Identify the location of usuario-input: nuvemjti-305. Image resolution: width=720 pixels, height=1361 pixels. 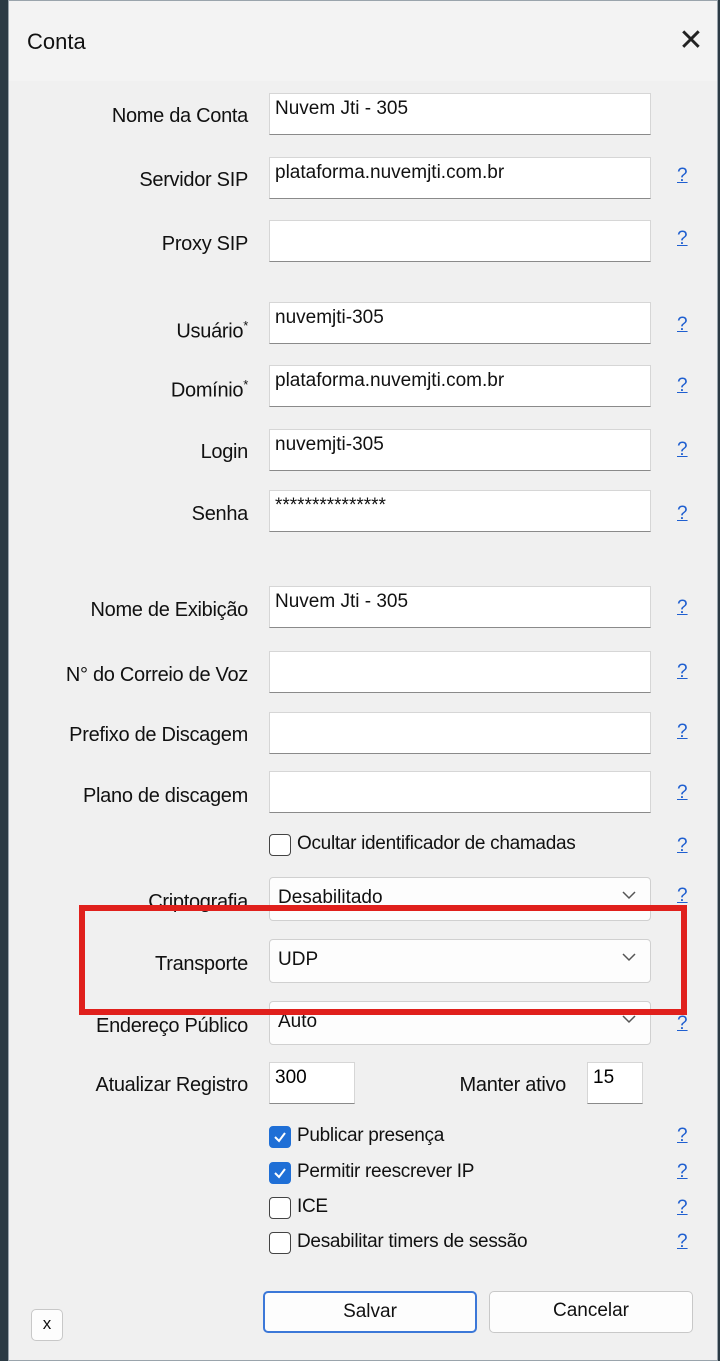
(460, 323).